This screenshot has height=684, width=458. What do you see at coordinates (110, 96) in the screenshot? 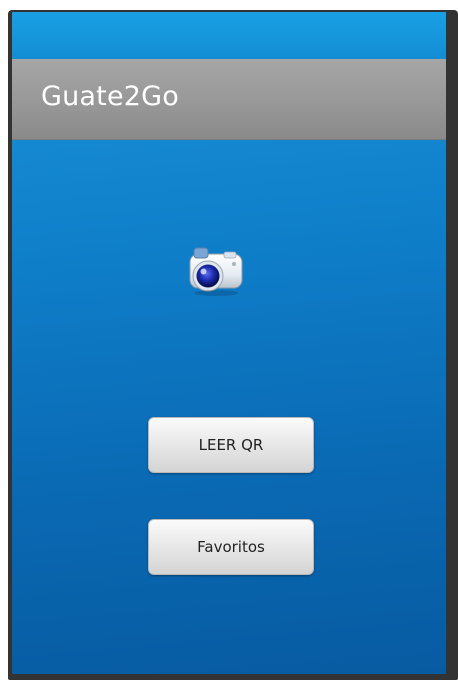
I see `app-title: Guate2Go` at bounding box center [110, 96].